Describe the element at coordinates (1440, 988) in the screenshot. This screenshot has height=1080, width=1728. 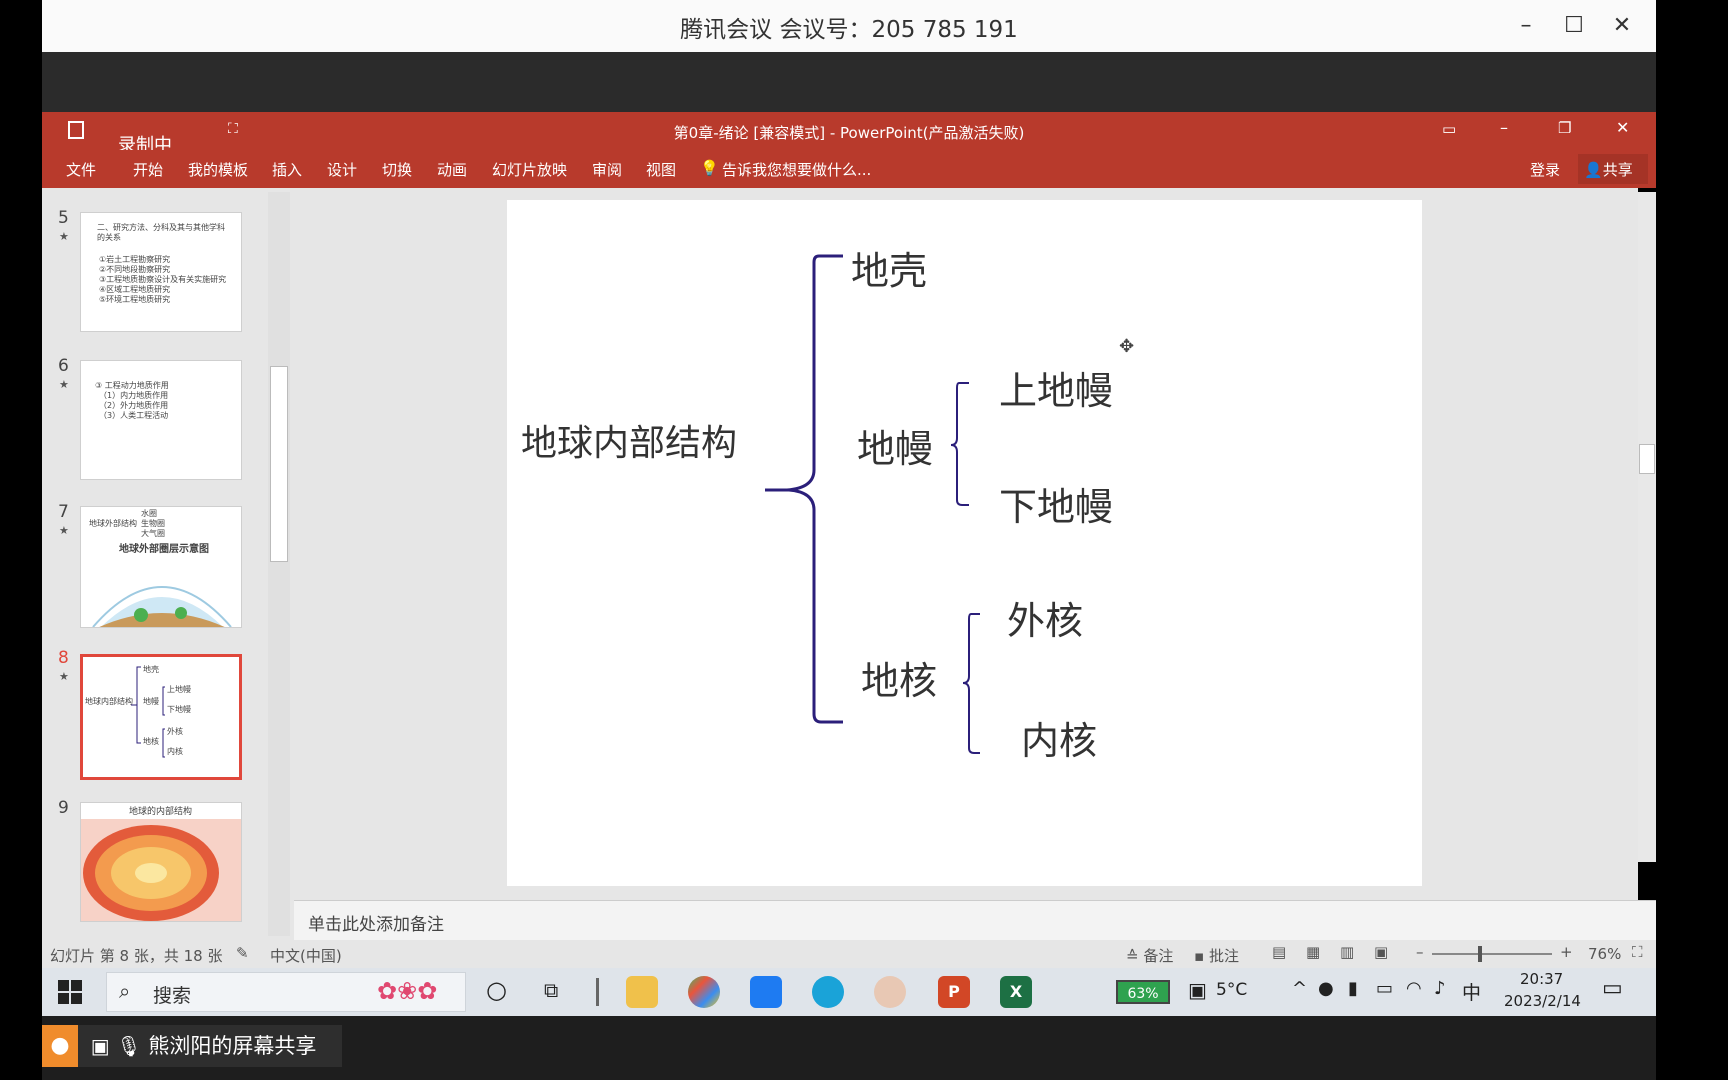
I see `volume-icon: ♪` at that location.